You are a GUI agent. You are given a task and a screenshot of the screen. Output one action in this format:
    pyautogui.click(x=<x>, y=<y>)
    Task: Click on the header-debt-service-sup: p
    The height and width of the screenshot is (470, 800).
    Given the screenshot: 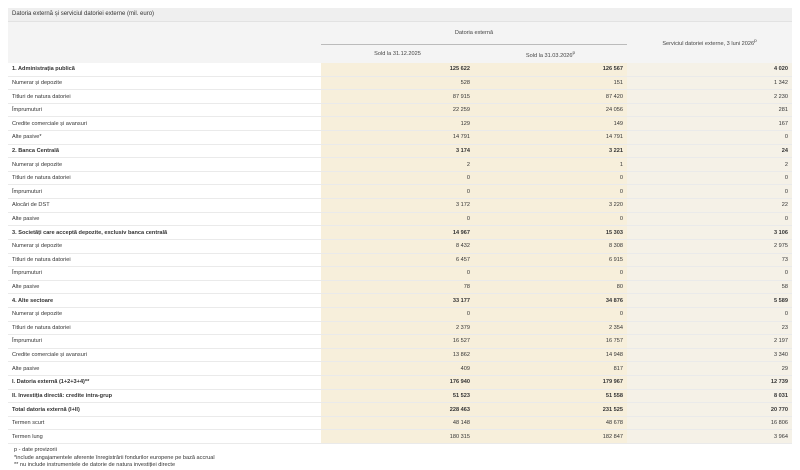 What is the action you would take?
    pyautogui.click(x=755, y=41)
    